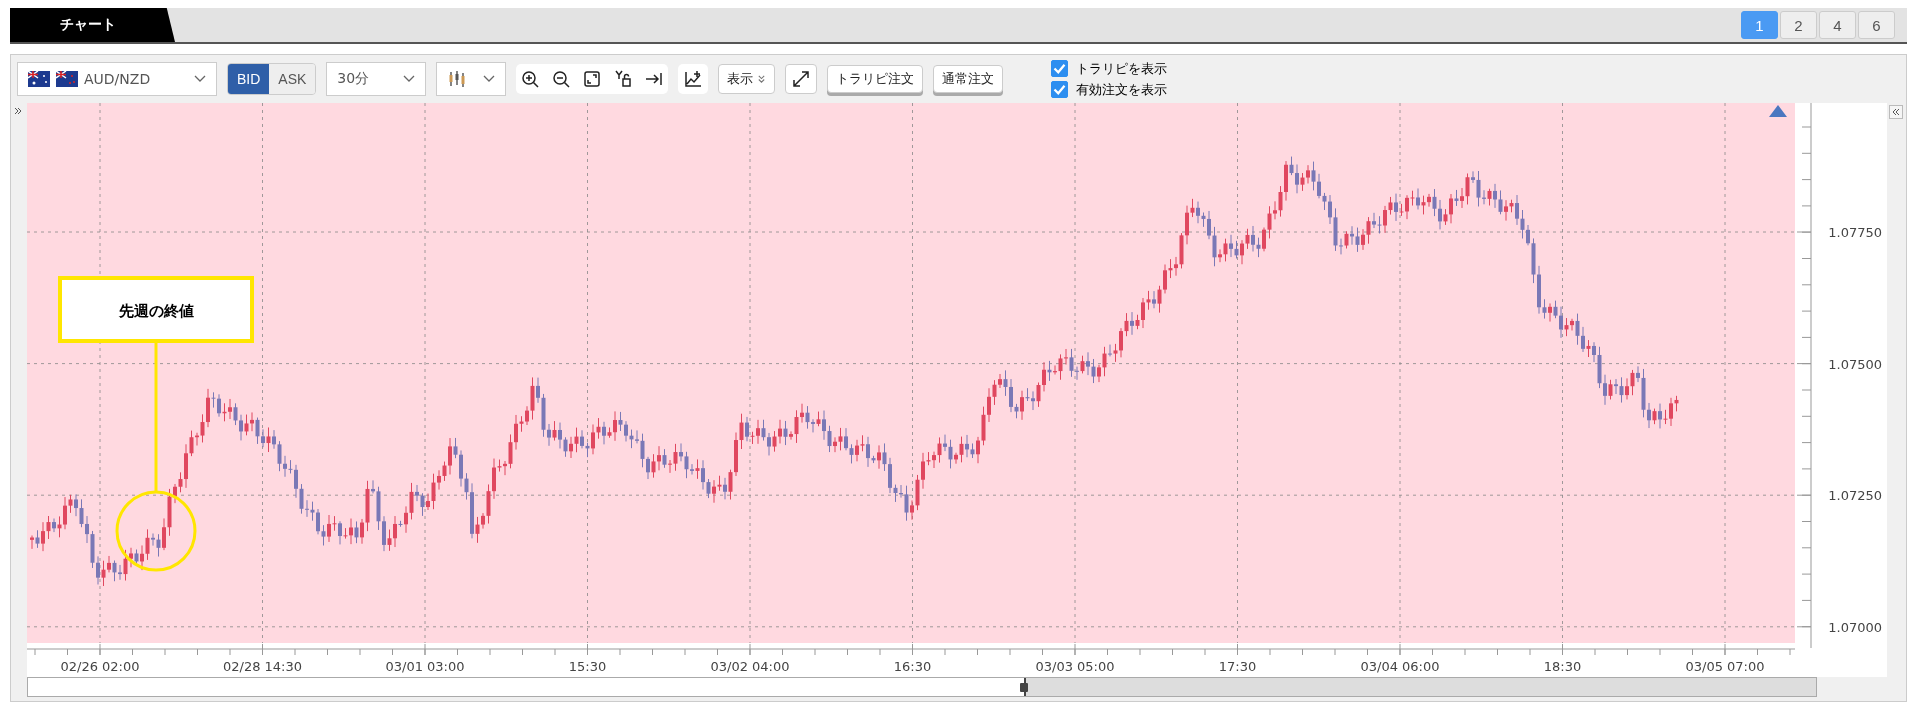 The image size is (1917, 719). I want to click on time-label: 17:30, so click(1237, 666).